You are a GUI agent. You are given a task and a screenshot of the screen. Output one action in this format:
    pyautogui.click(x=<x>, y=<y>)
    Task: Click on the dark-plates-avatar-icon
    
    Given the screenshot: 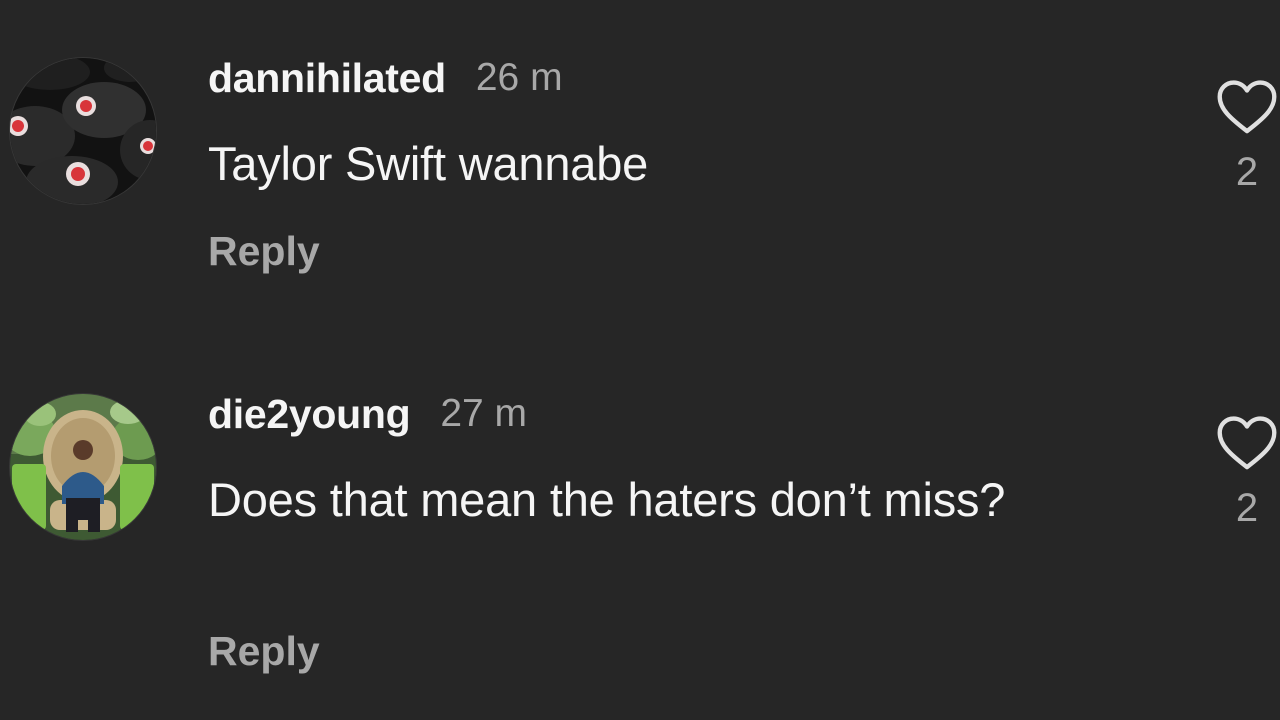 What is the action you would take?
    pyautogui.click(x=83, y=131)
    